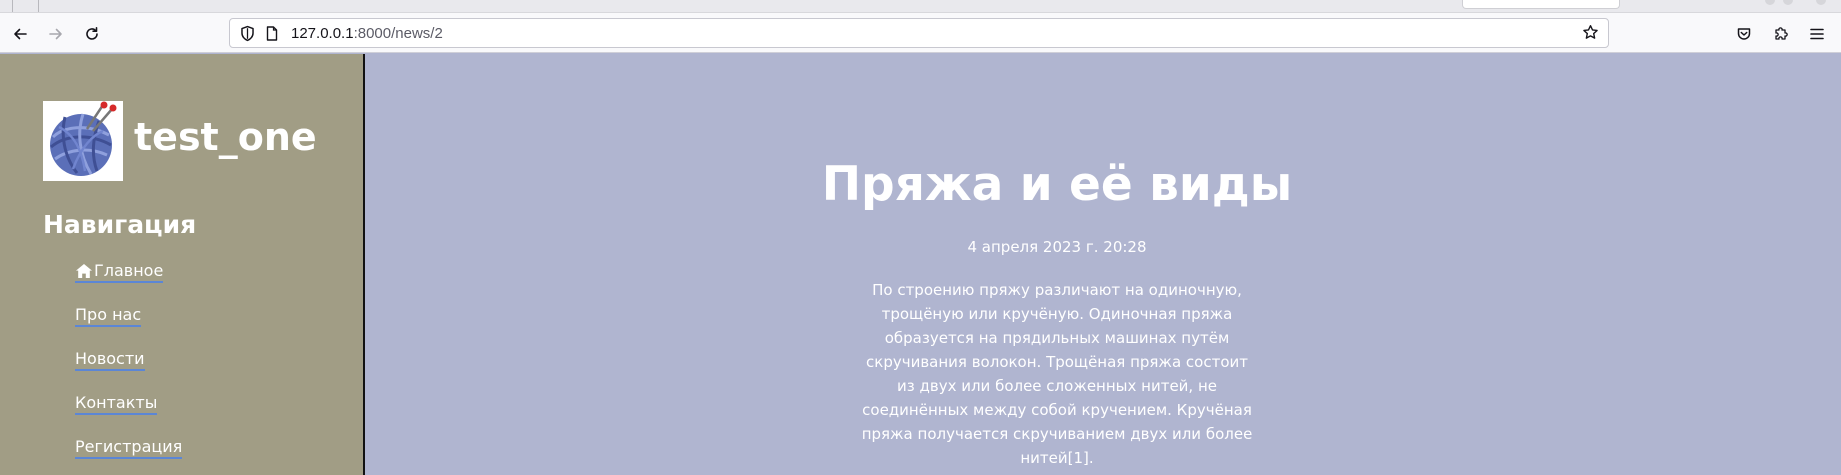  I want to click on arrow-left-icon, so click(20, 34).